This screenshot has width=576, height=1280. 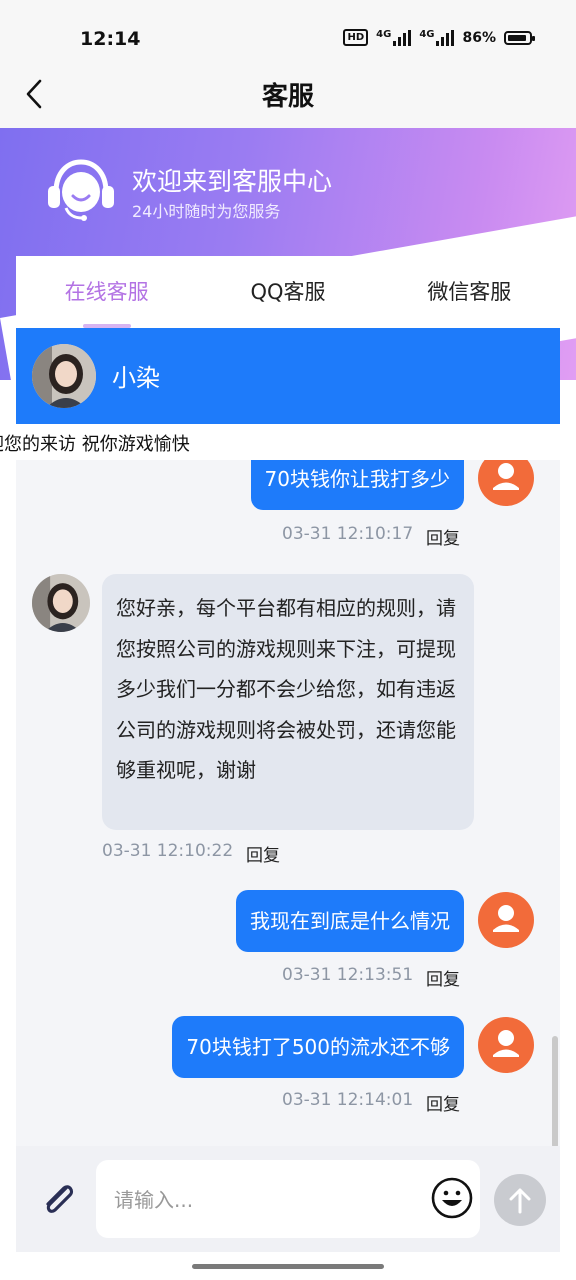 What do you see at coordinates (519, 37) in the screenshot?
I see `battery-icon` at bounding box center [519, 37].